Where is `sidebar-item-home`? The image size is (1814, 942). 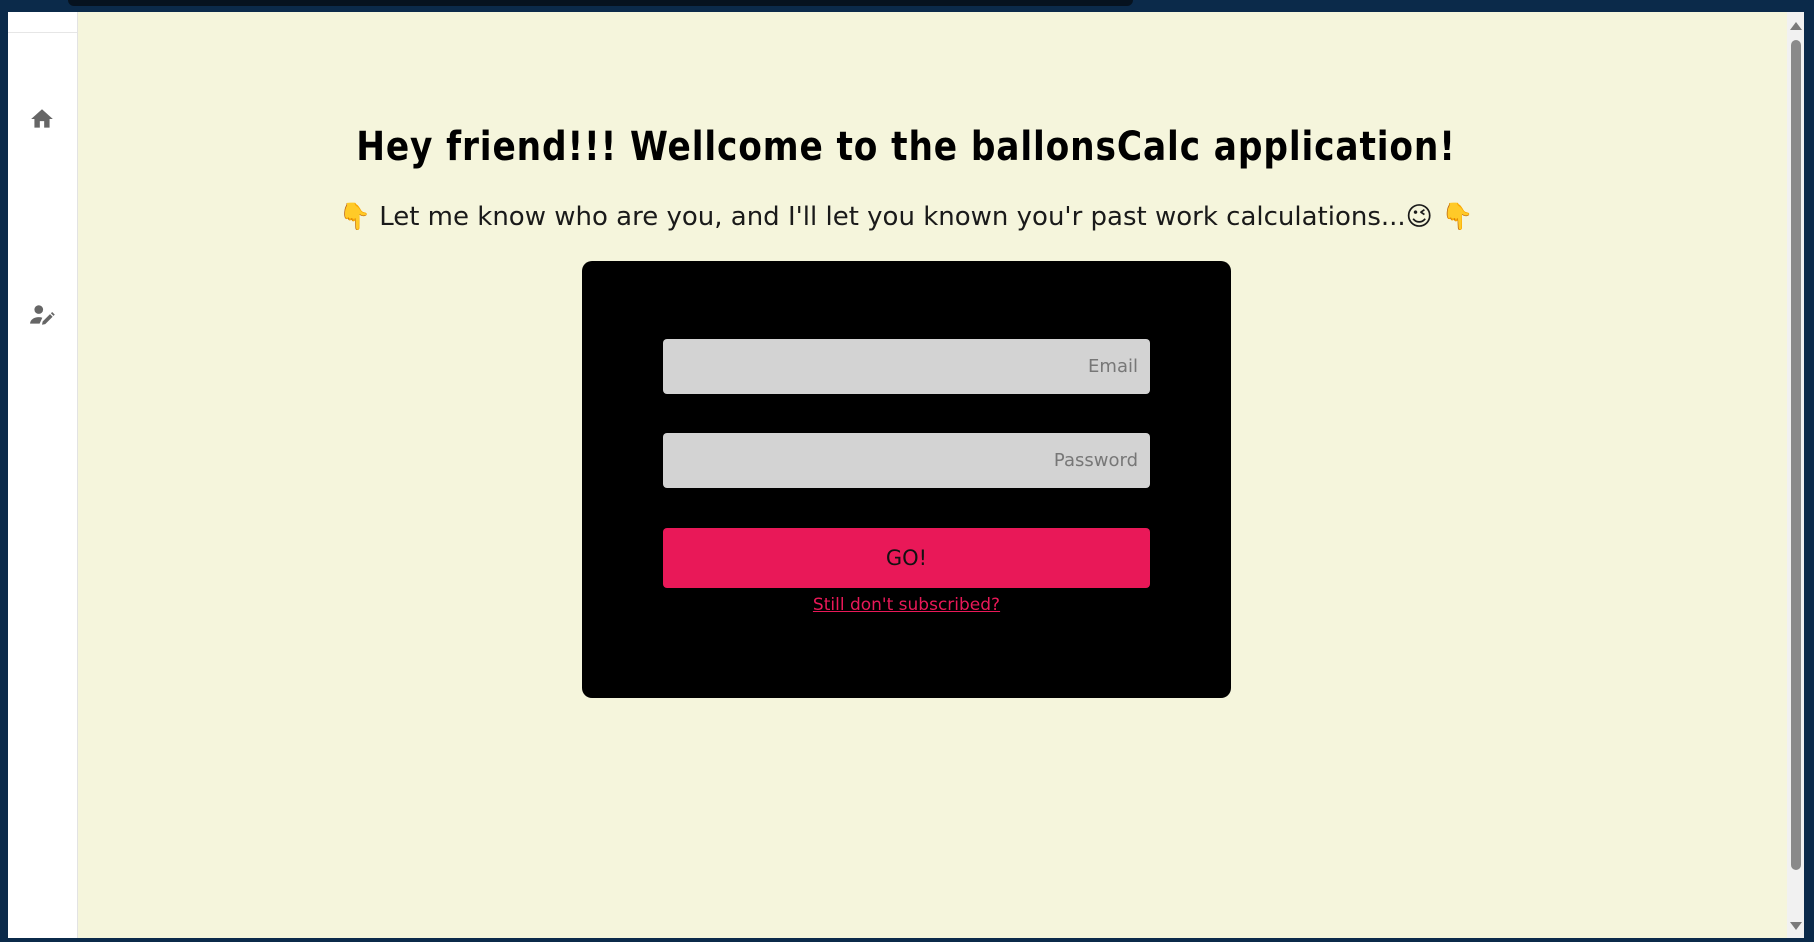
sidebar-item-home is located at coordinates (42, 119).